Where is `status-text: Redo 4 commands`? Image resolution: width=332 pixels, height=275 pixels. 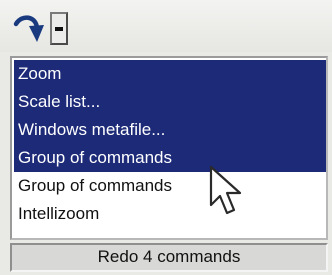
status-text: Redo 4 commands is located at coordinates (169, 256).